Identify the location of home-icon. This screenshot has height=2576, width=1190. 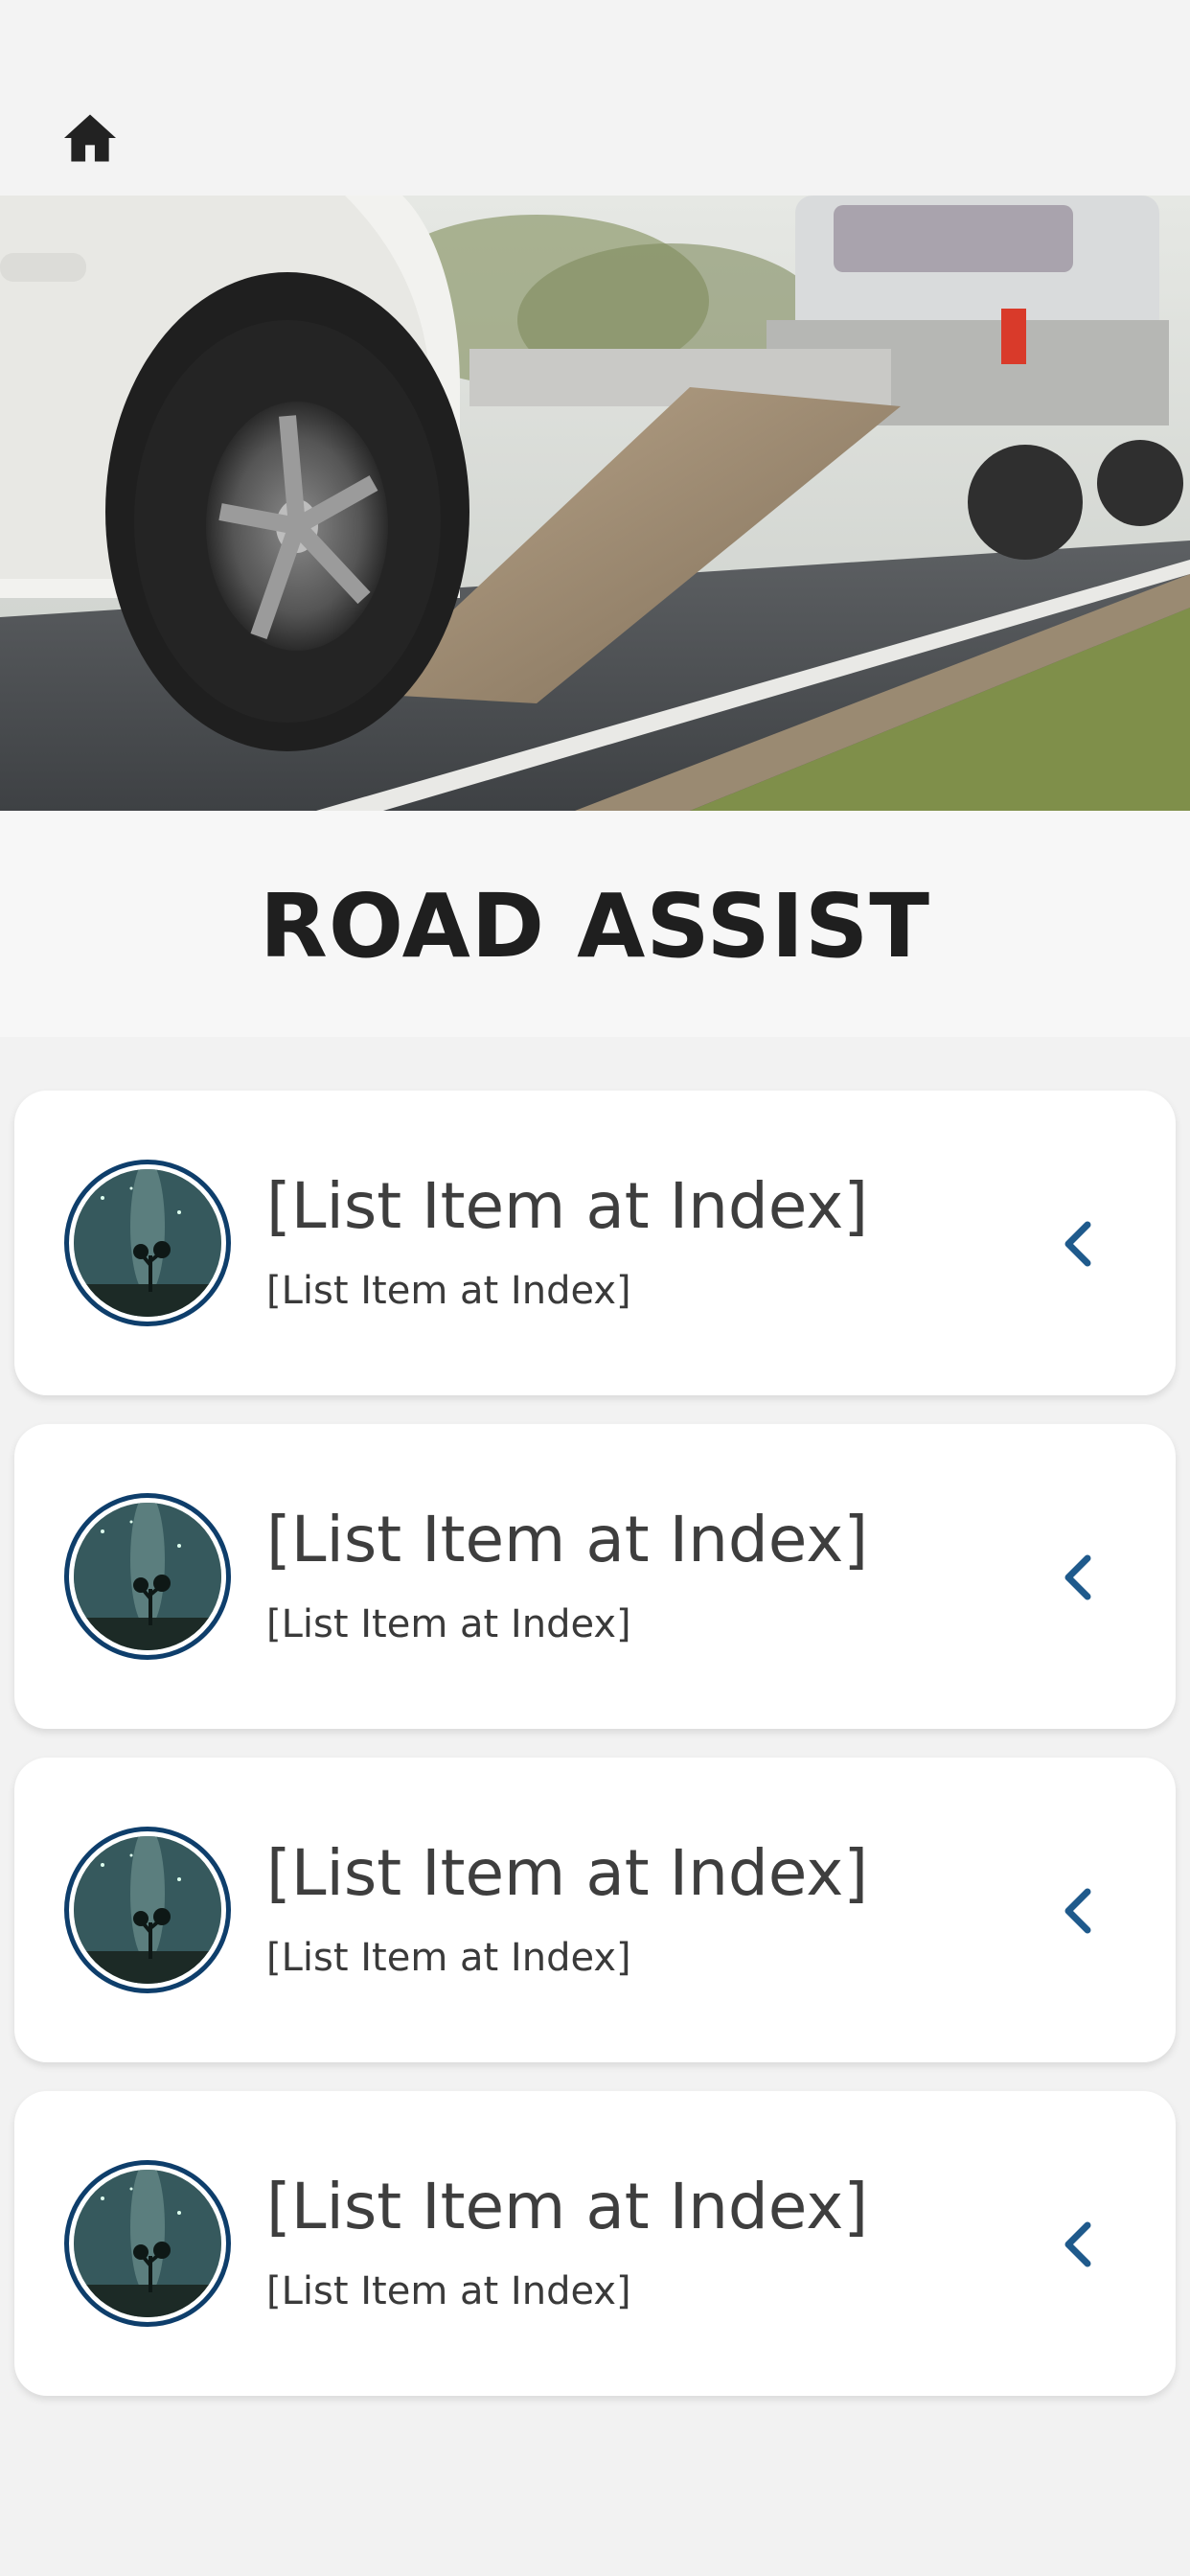
(90, 138).